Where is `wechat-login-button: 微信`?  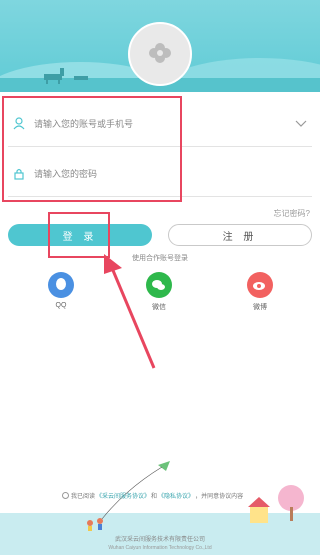
wechat-login-button: 微信 is located at coordinates (159, 292).